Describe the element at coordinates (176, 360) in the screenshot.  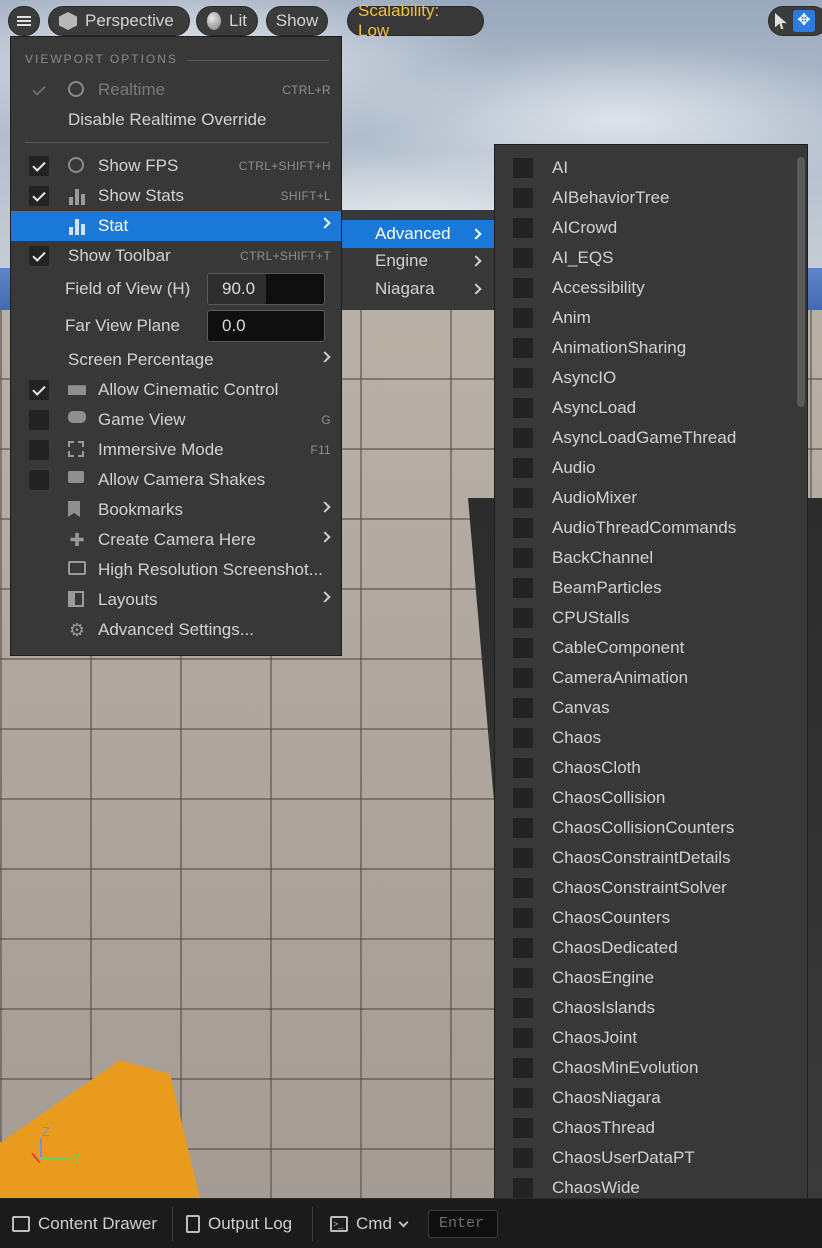
I see `menu-item-screen-percentage: Screen Percentage` at that location.